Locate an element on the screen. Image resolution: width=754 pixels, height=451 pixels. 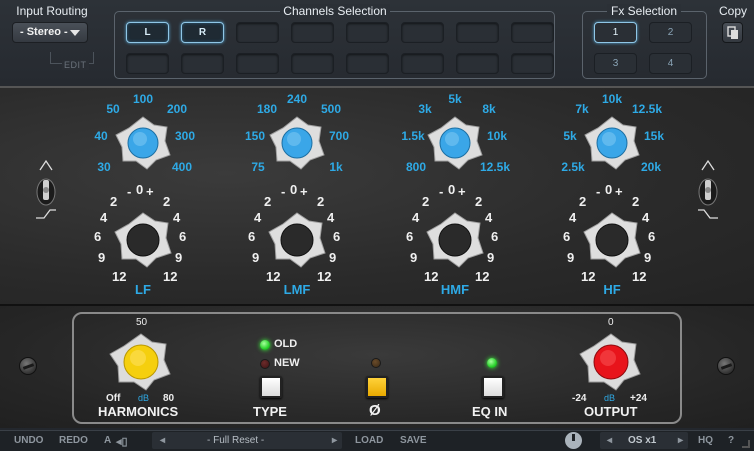
freq-label: 180 is located at coordinates (267, 109).